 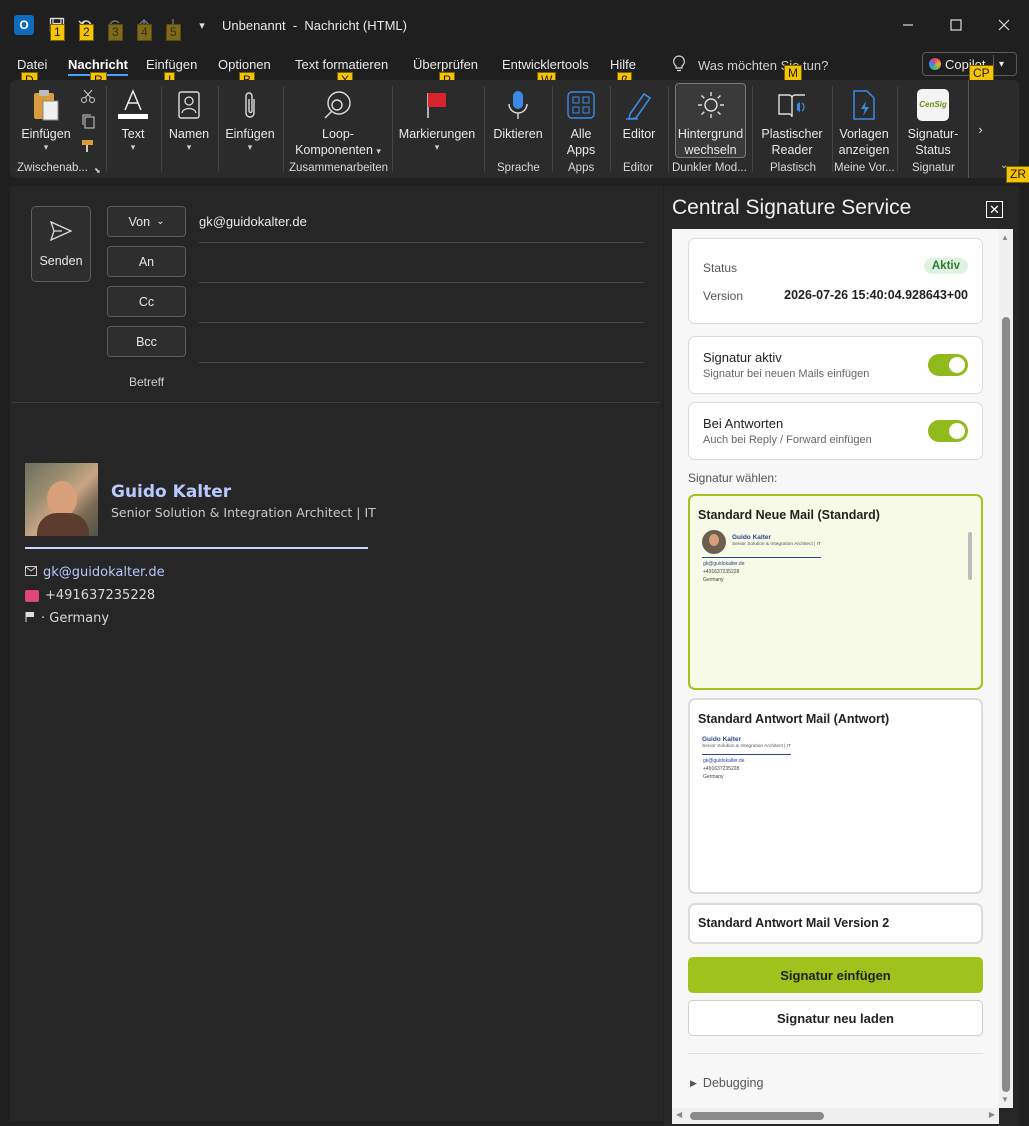 I want to click on panel-title: Central Signature Service, so click(x=792, y=207).